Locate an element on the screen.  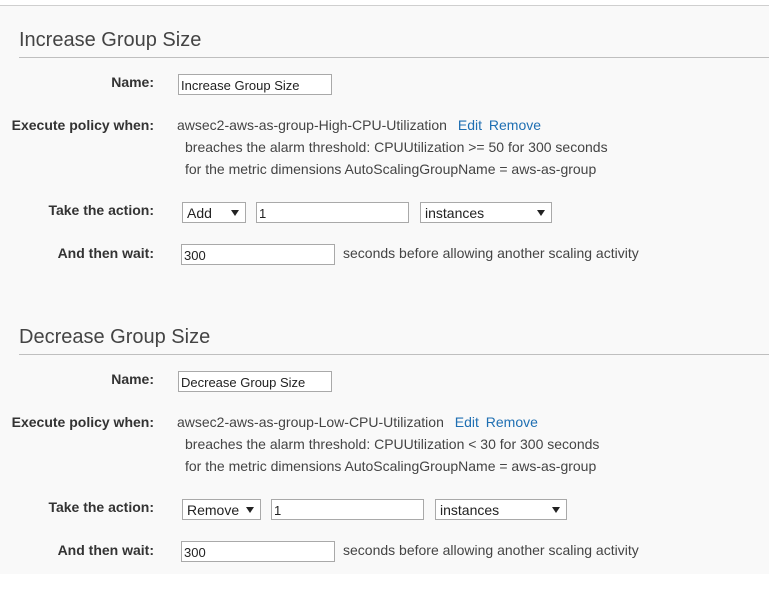
decrease-unit-select-value: instances is located at coordinates (470, 510).